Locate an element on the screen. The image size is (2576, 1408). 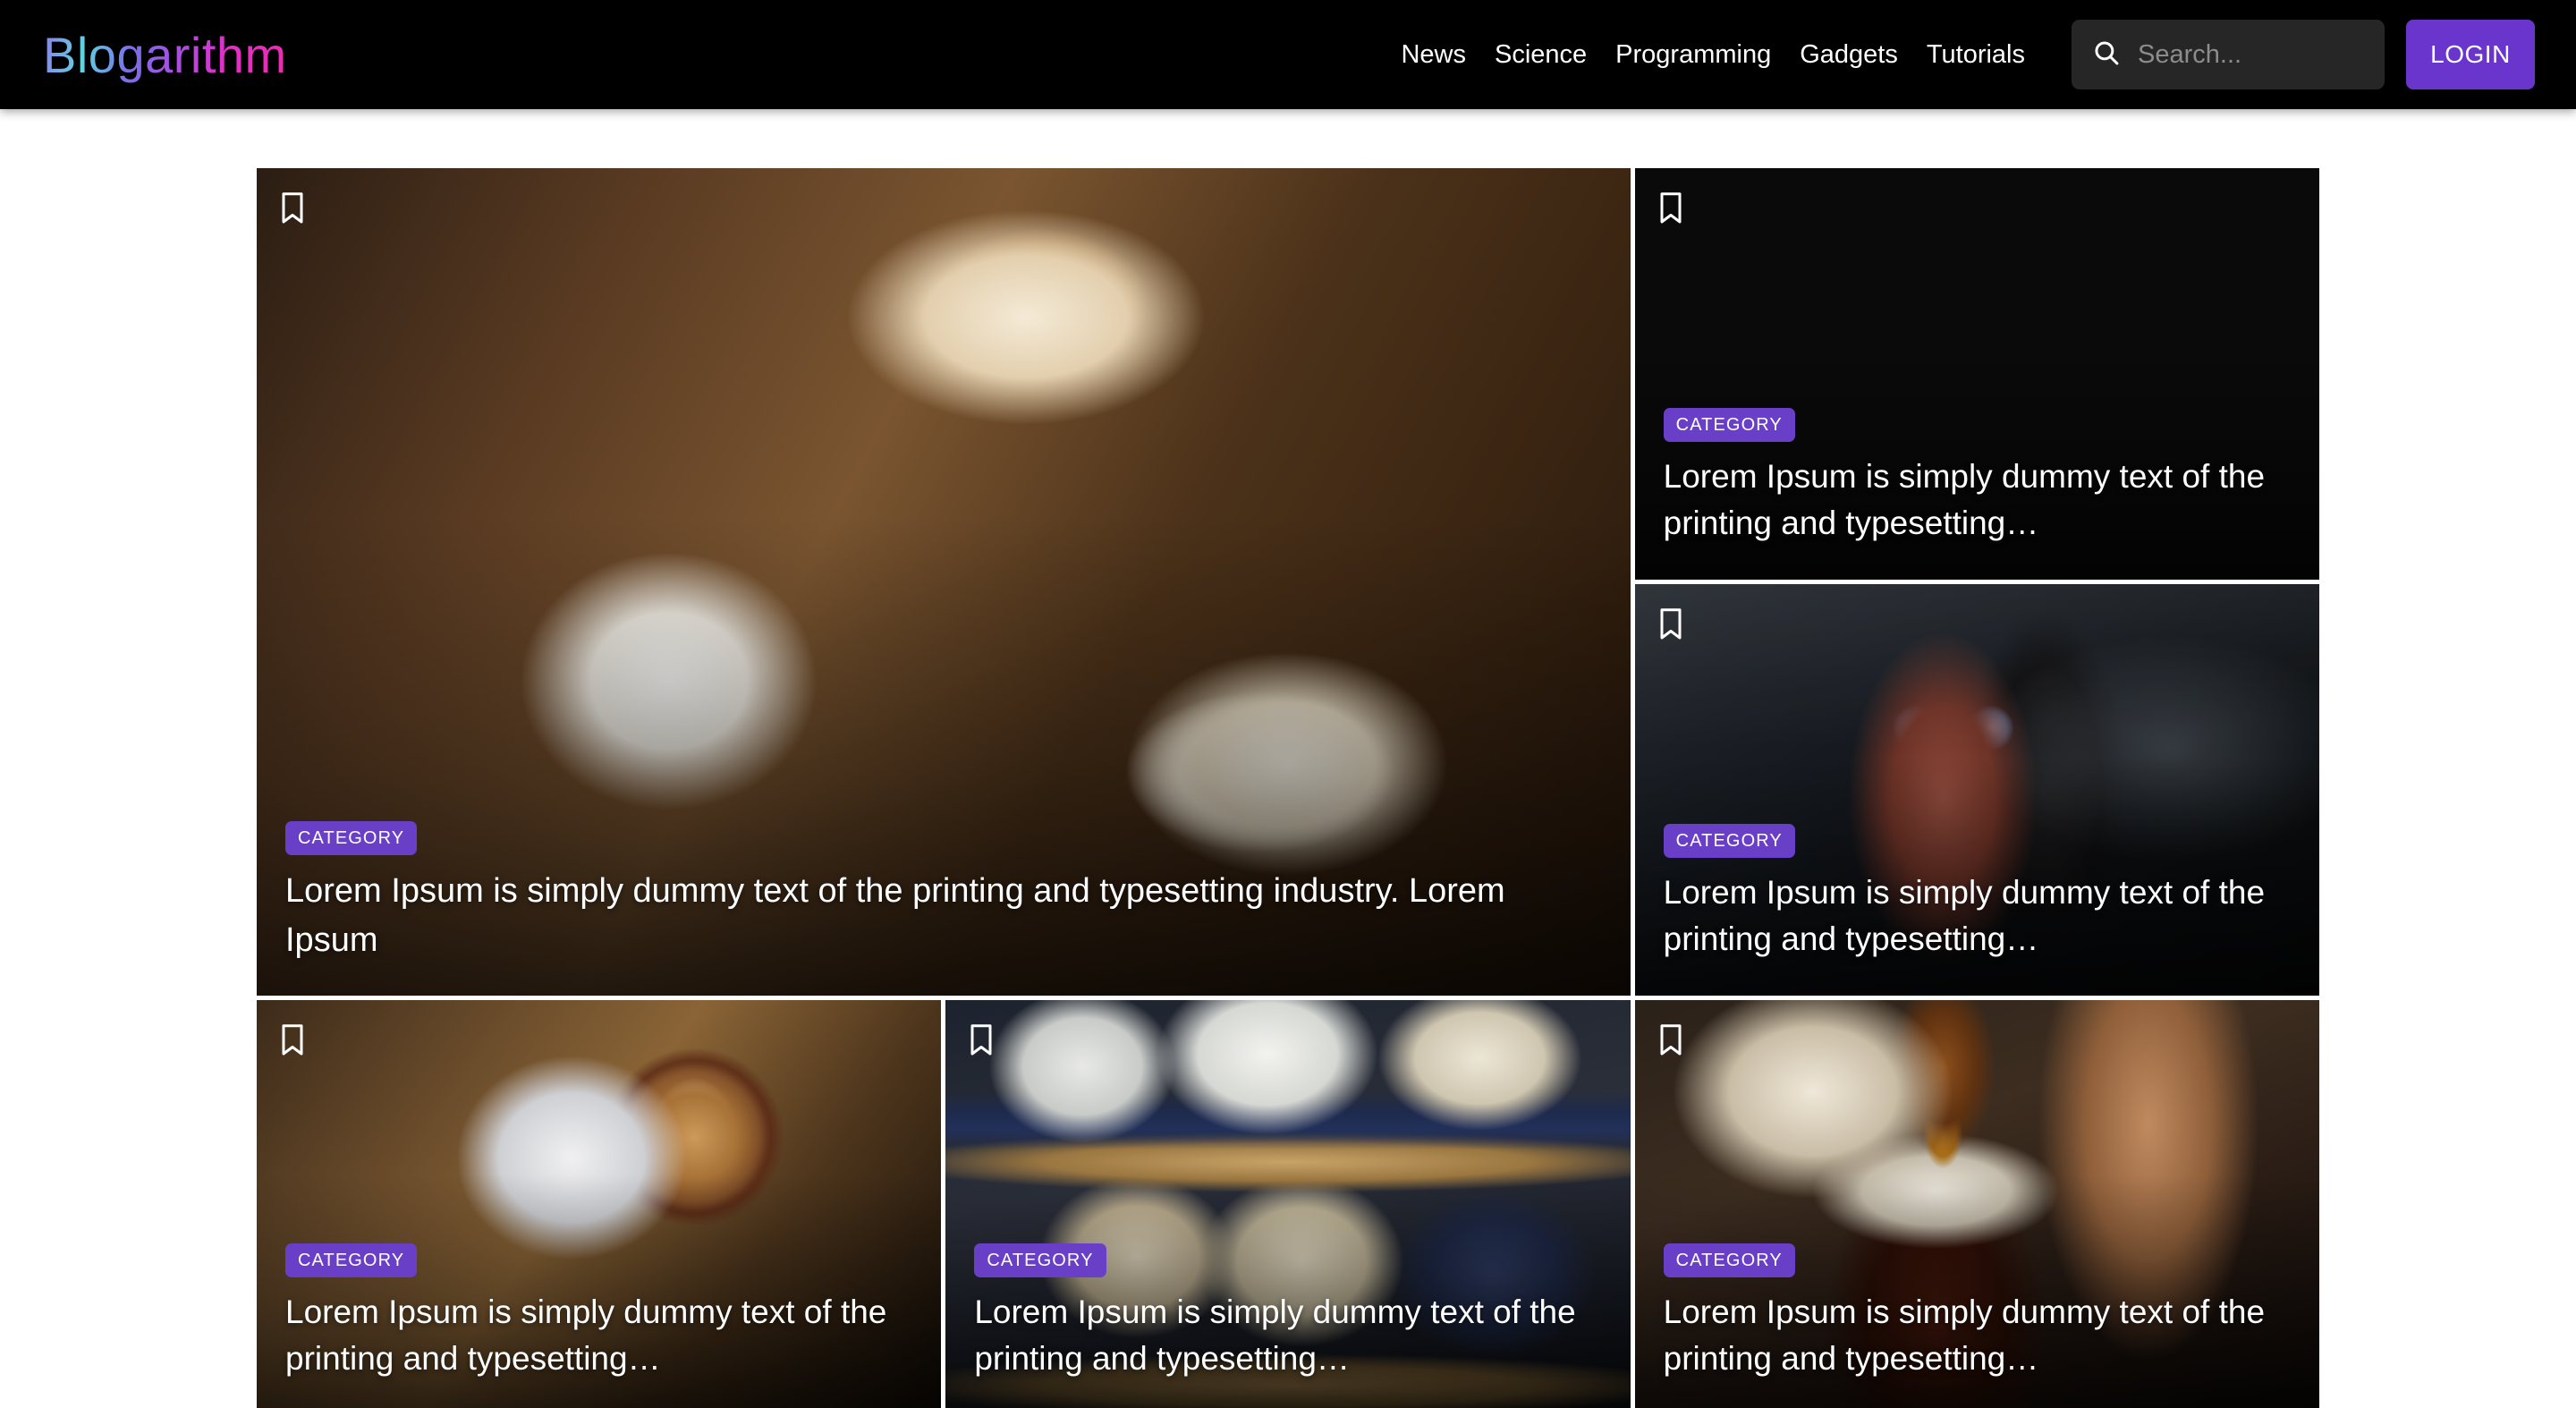
nav-item-gadgets: Gadgets is located at coordinates (1848, 55).